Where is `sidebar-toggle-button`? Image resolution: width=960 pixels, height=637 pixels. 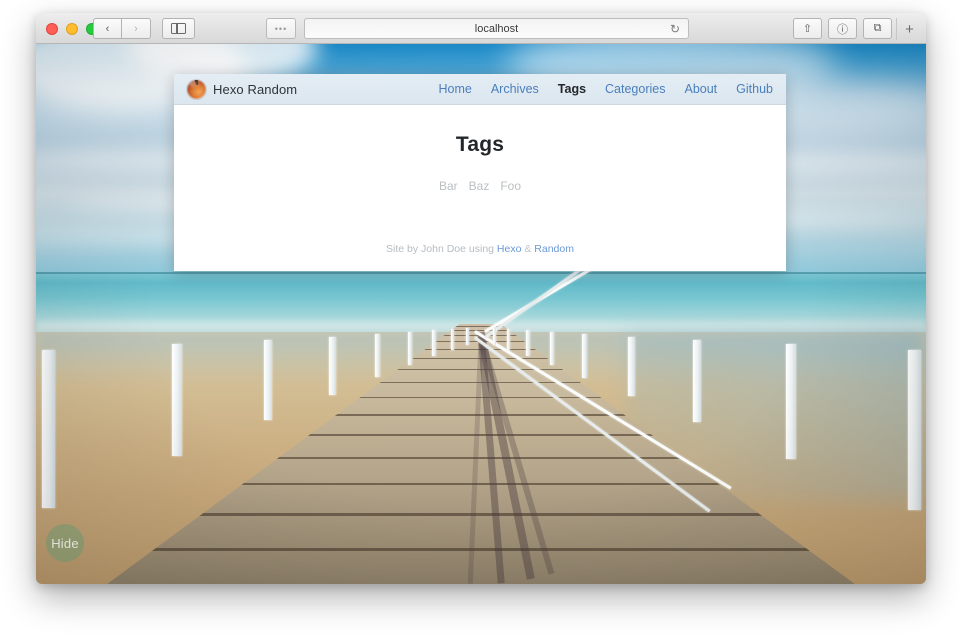
sidebar-toggle-button is located at coordinates (178, 28).